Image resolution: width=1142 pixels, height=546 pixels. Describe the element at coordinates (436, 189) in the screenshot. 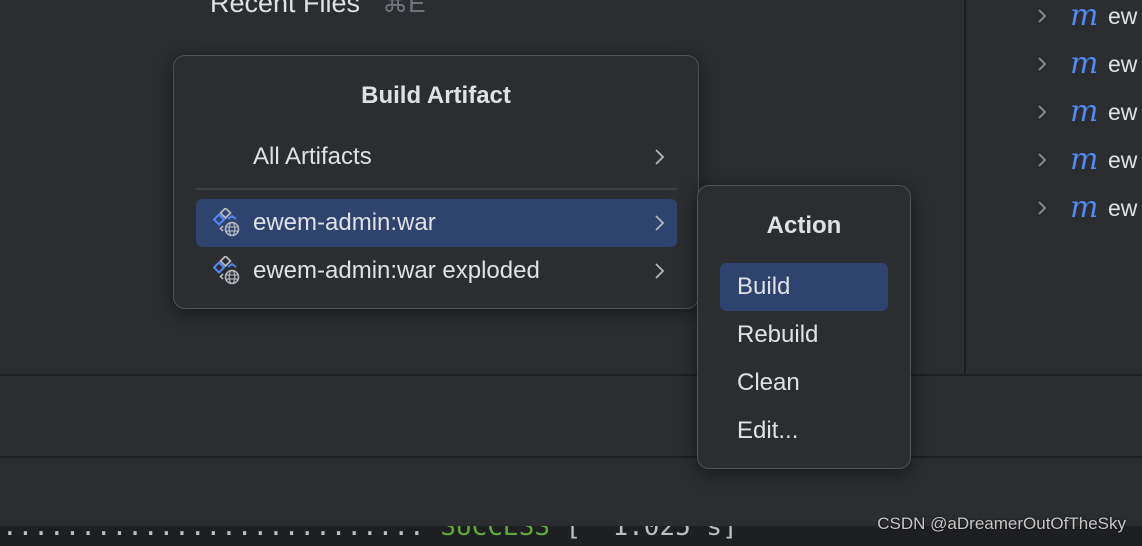

I see `menu-separator` at that location.